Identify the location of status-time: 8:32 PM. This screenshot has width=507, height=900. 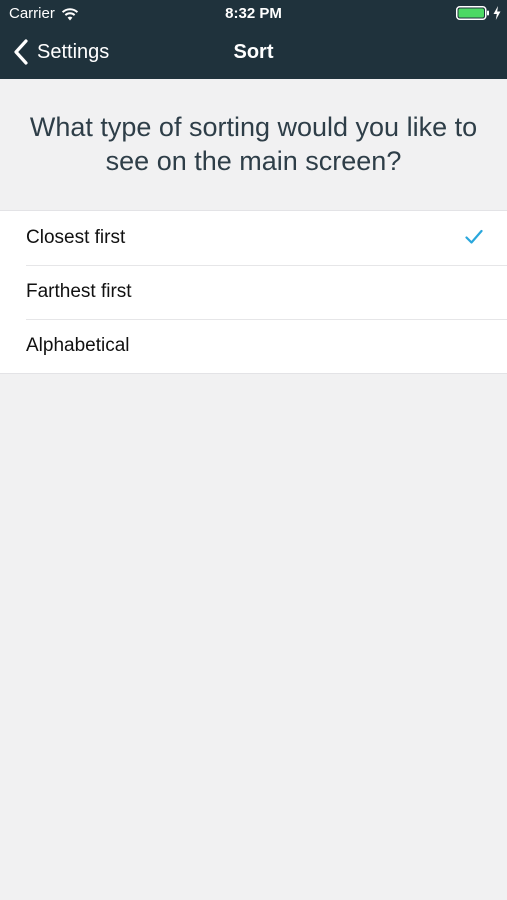
(253, 13).